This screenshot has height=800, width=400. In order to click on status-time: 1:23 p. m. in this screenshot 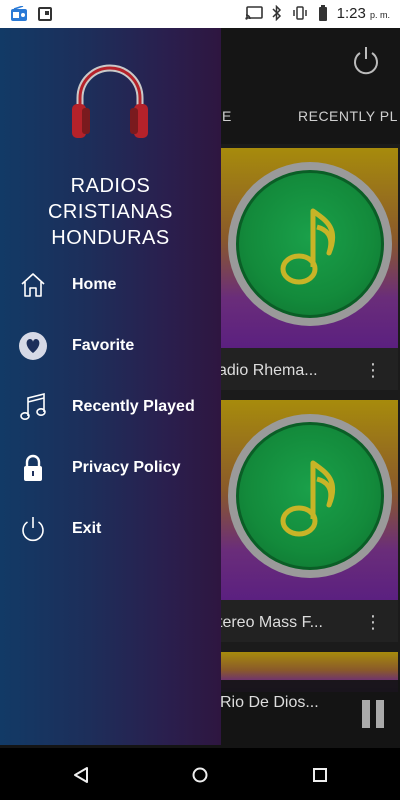, I will do `click(363, 13)`.